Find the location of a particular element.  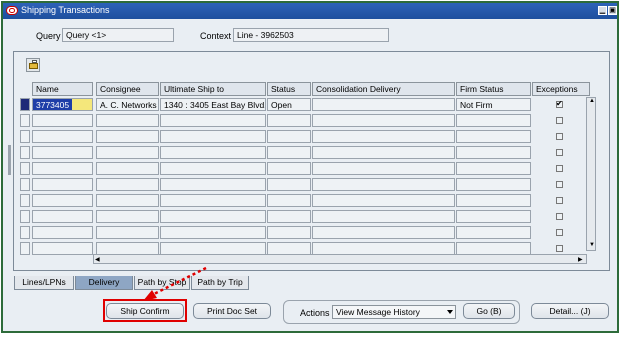

table-cell-status: Open is located at coordinates (289, 104).